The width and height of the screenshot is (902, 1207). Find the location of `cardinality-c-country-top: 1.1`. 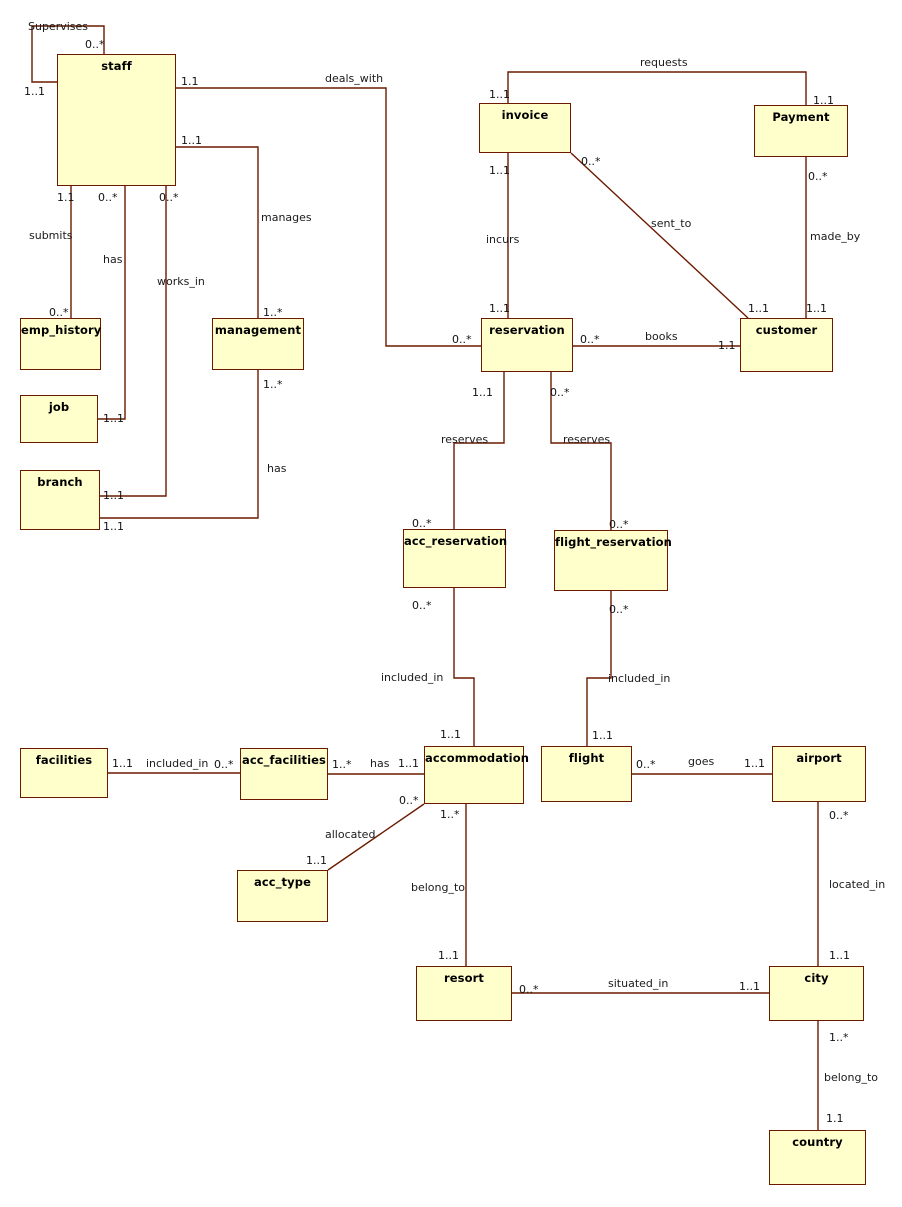

cardinality-c-country-top: 1.1 is located at coordinates (835, 1118).